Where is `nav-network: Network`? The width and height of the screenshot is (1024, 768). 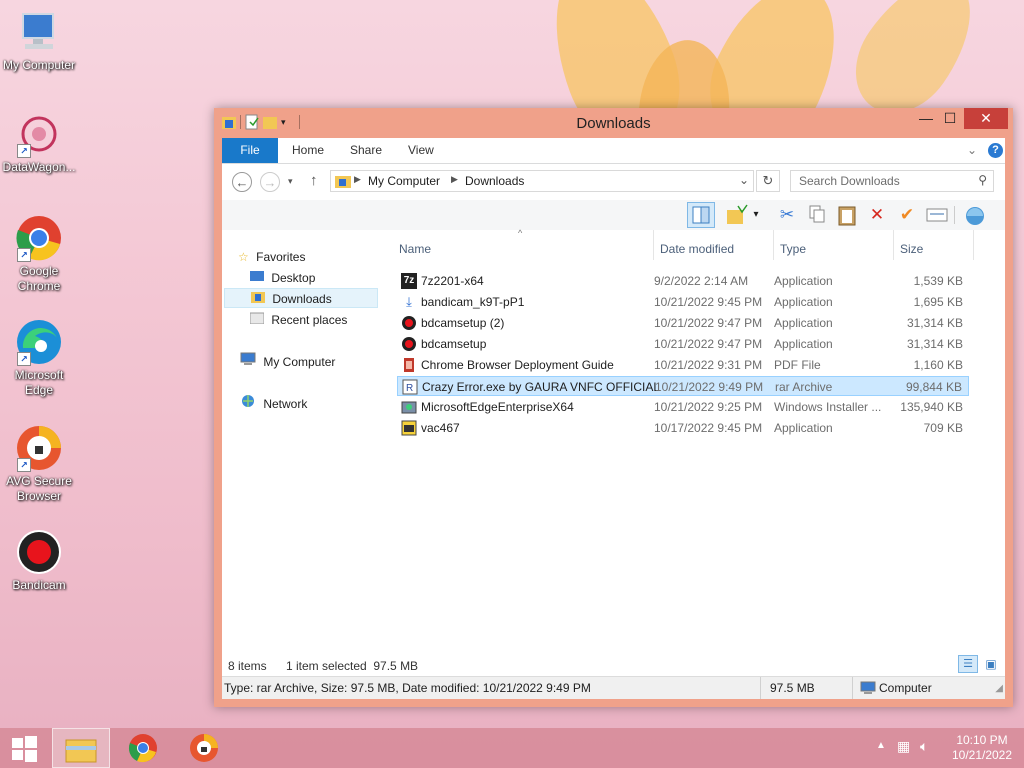
nav-network: Network is located at coordinates (273, 404).